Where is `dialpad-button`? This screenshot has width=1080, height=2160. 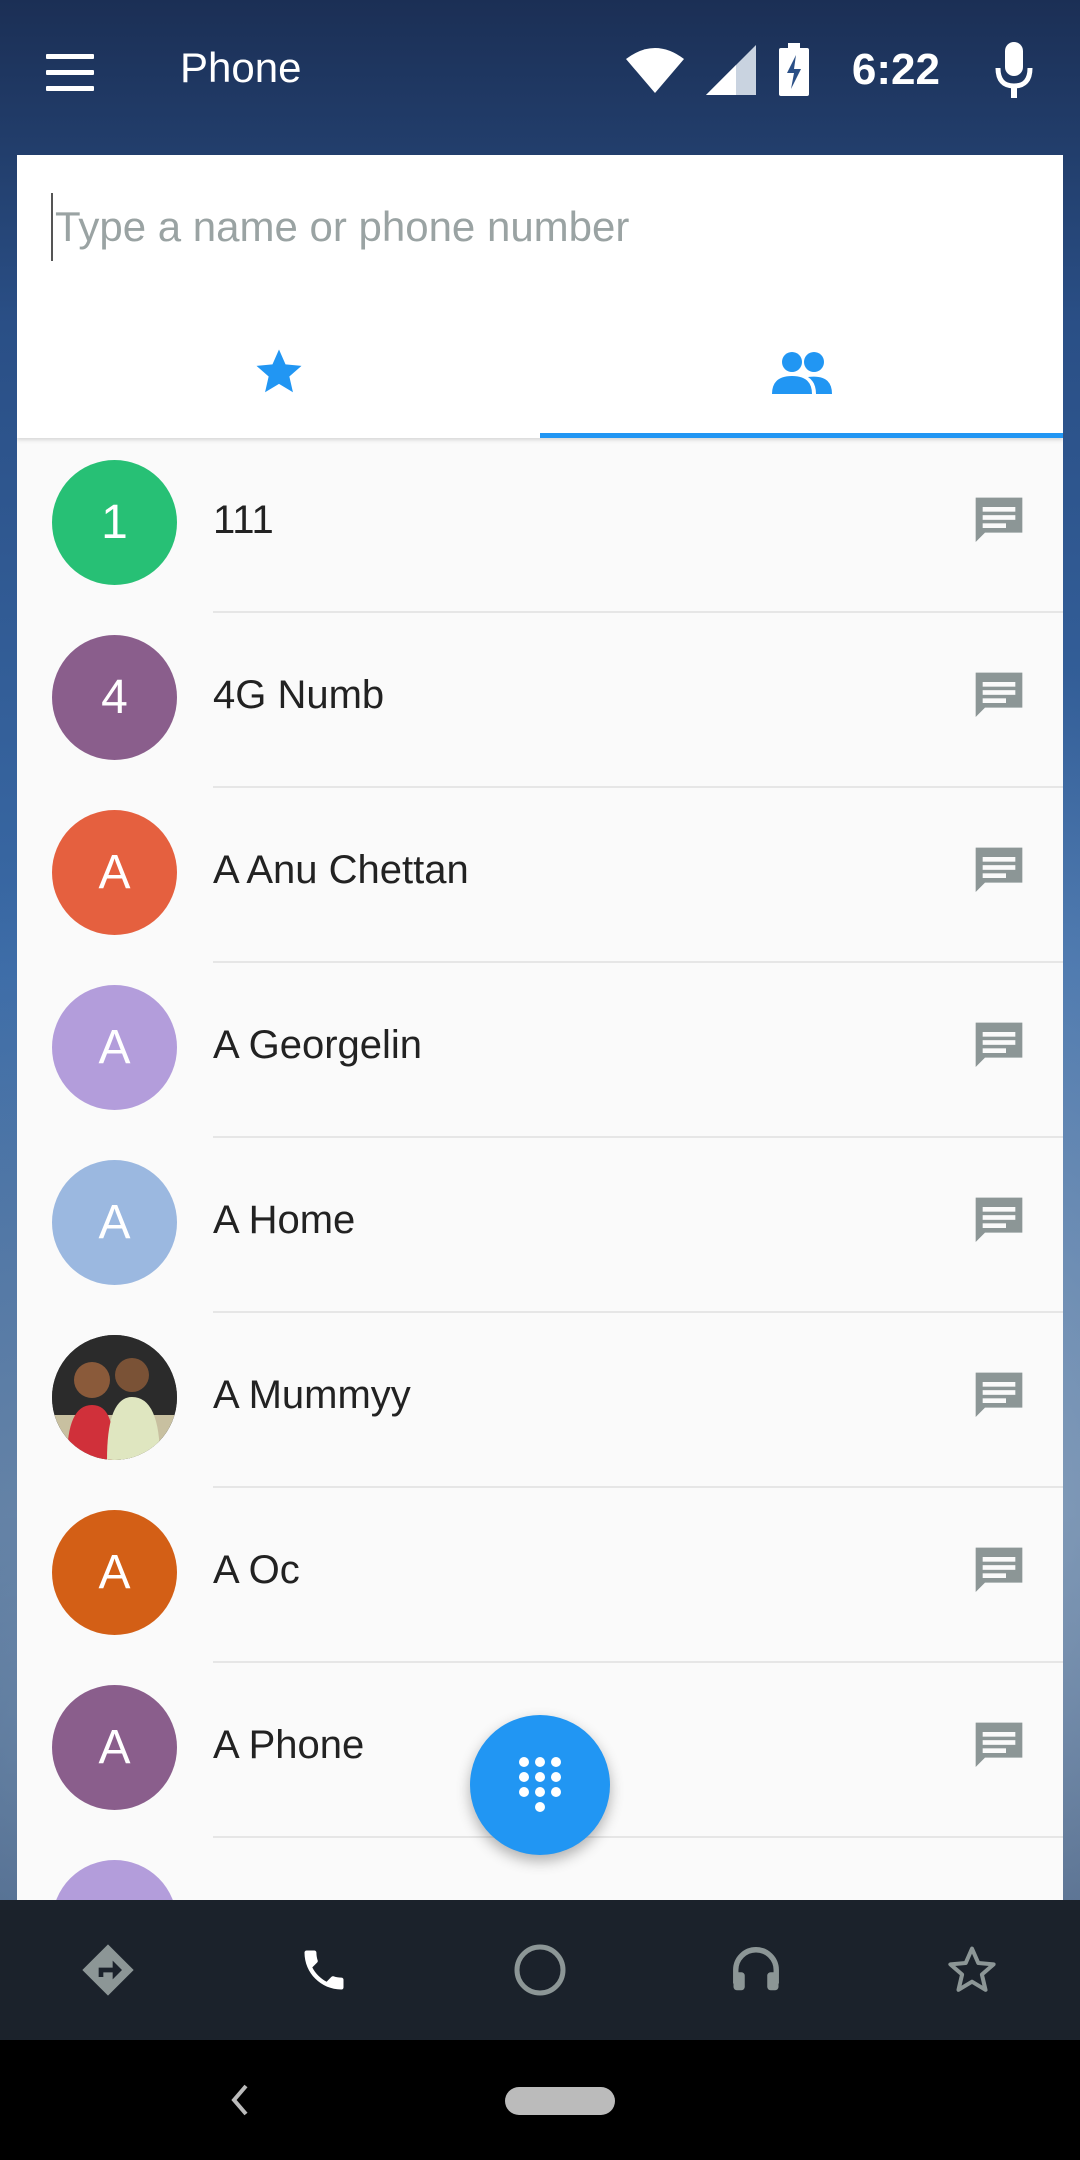 dialpad-button is located at coordinates (540, 1785).